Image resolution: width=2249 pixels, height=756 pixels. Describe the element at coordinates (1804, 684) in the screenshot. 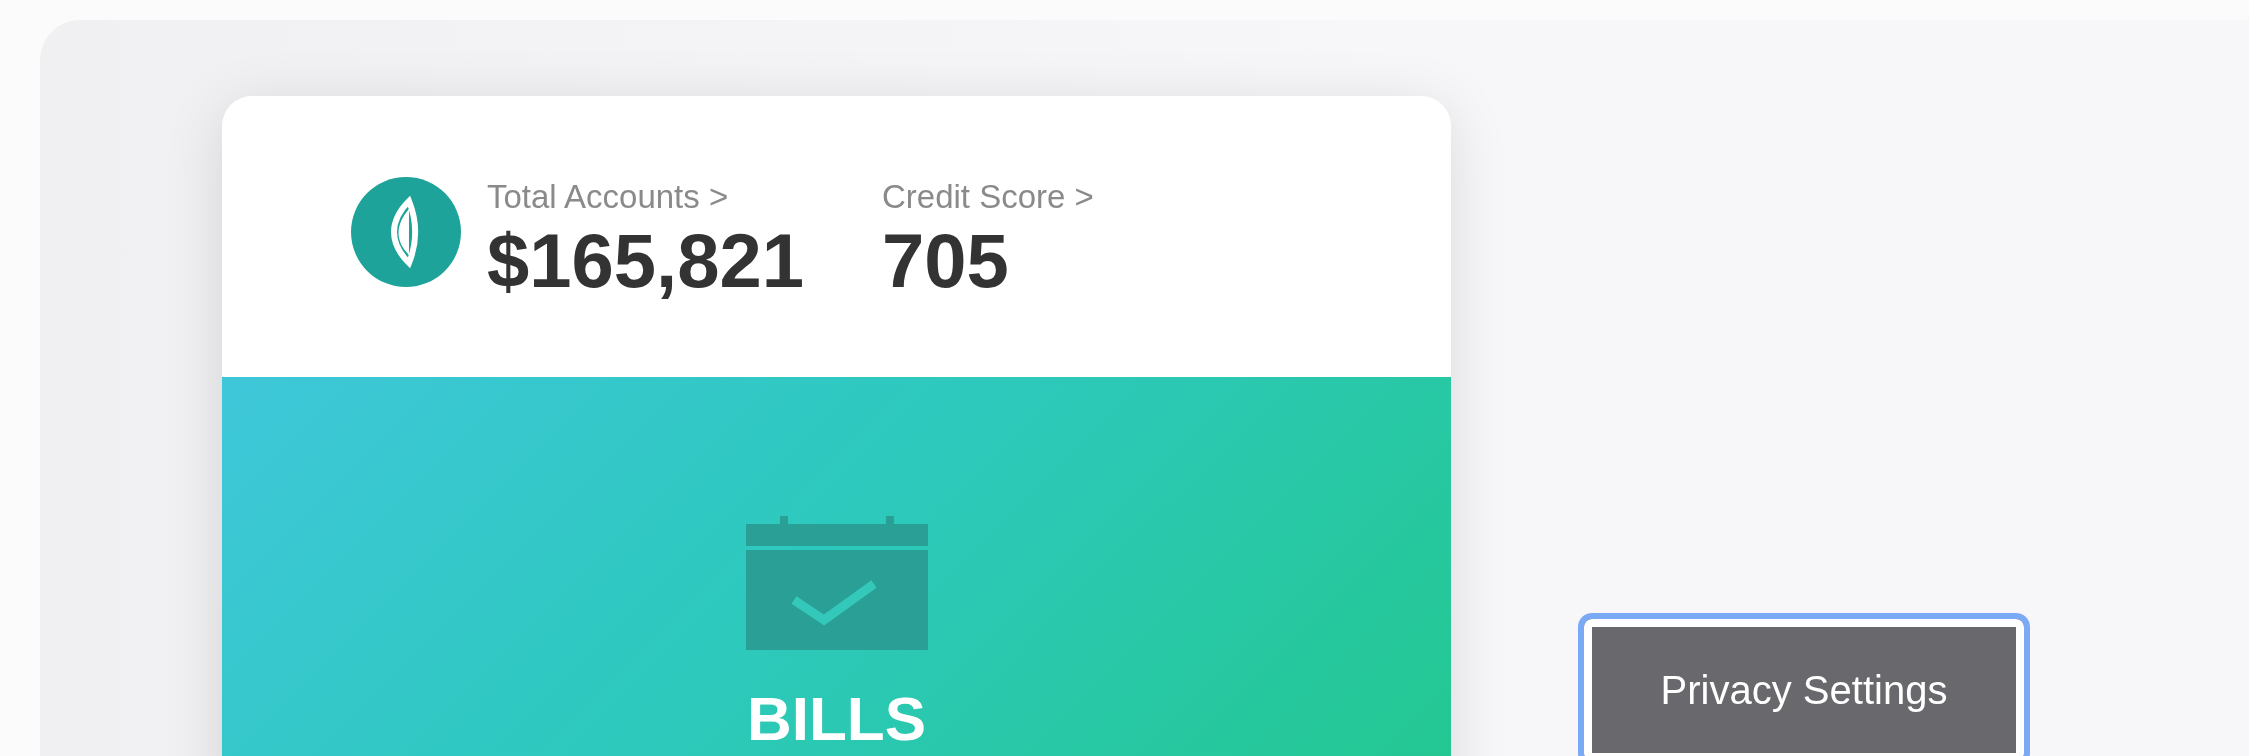

I see `privacy-settings-button: Privacy Settings` at that location.